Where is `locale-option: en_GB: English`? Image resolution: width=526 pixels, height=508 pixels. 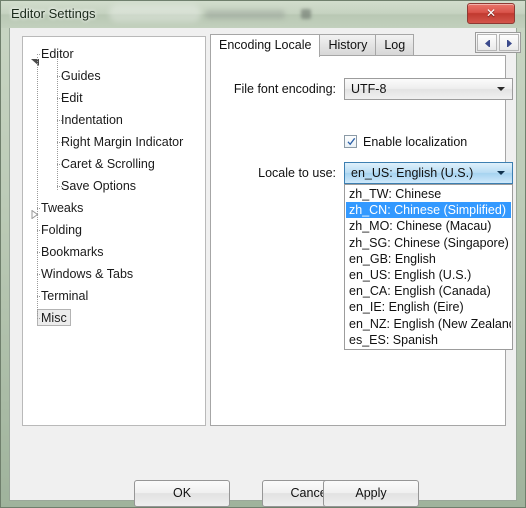
locale-option: en_GB: English is located at coordinates (428, 259).